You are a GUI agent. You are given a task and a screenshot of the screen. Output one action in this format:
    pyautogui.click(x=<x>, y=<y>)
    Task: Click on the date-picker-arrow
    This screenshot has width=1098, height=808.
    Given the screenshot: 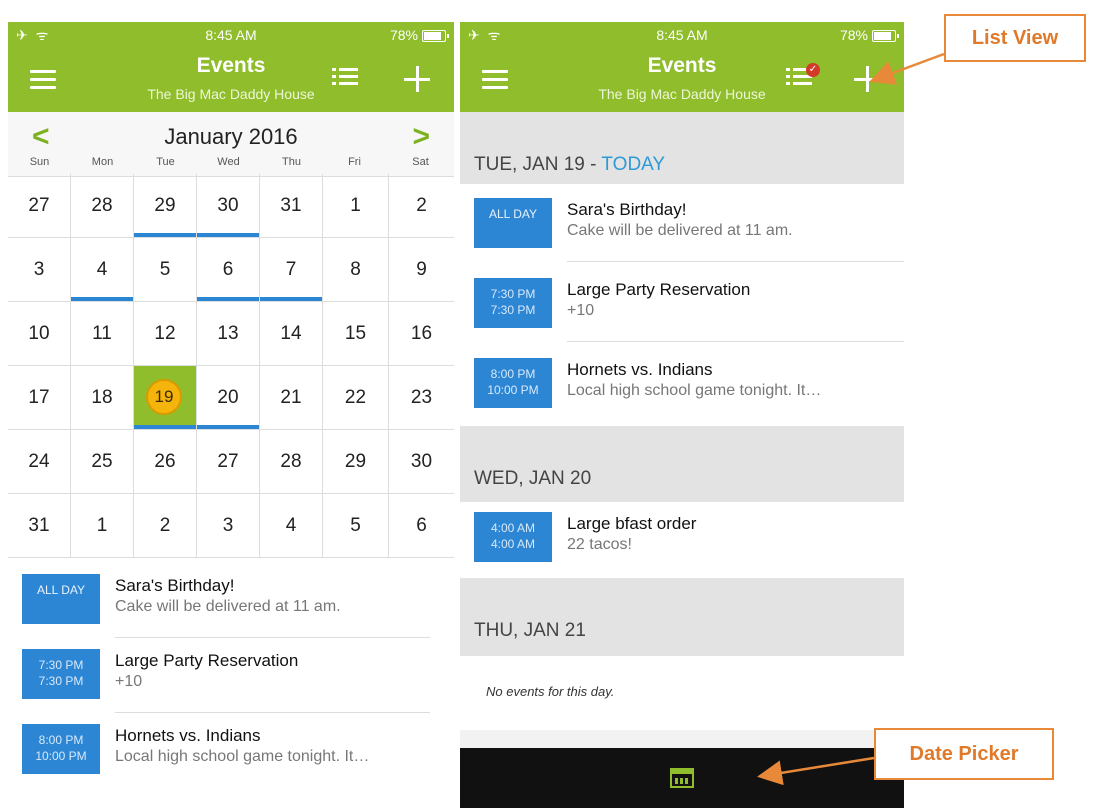 What is the action you would take?
    pyautogui.click(x=816, y=771)
    